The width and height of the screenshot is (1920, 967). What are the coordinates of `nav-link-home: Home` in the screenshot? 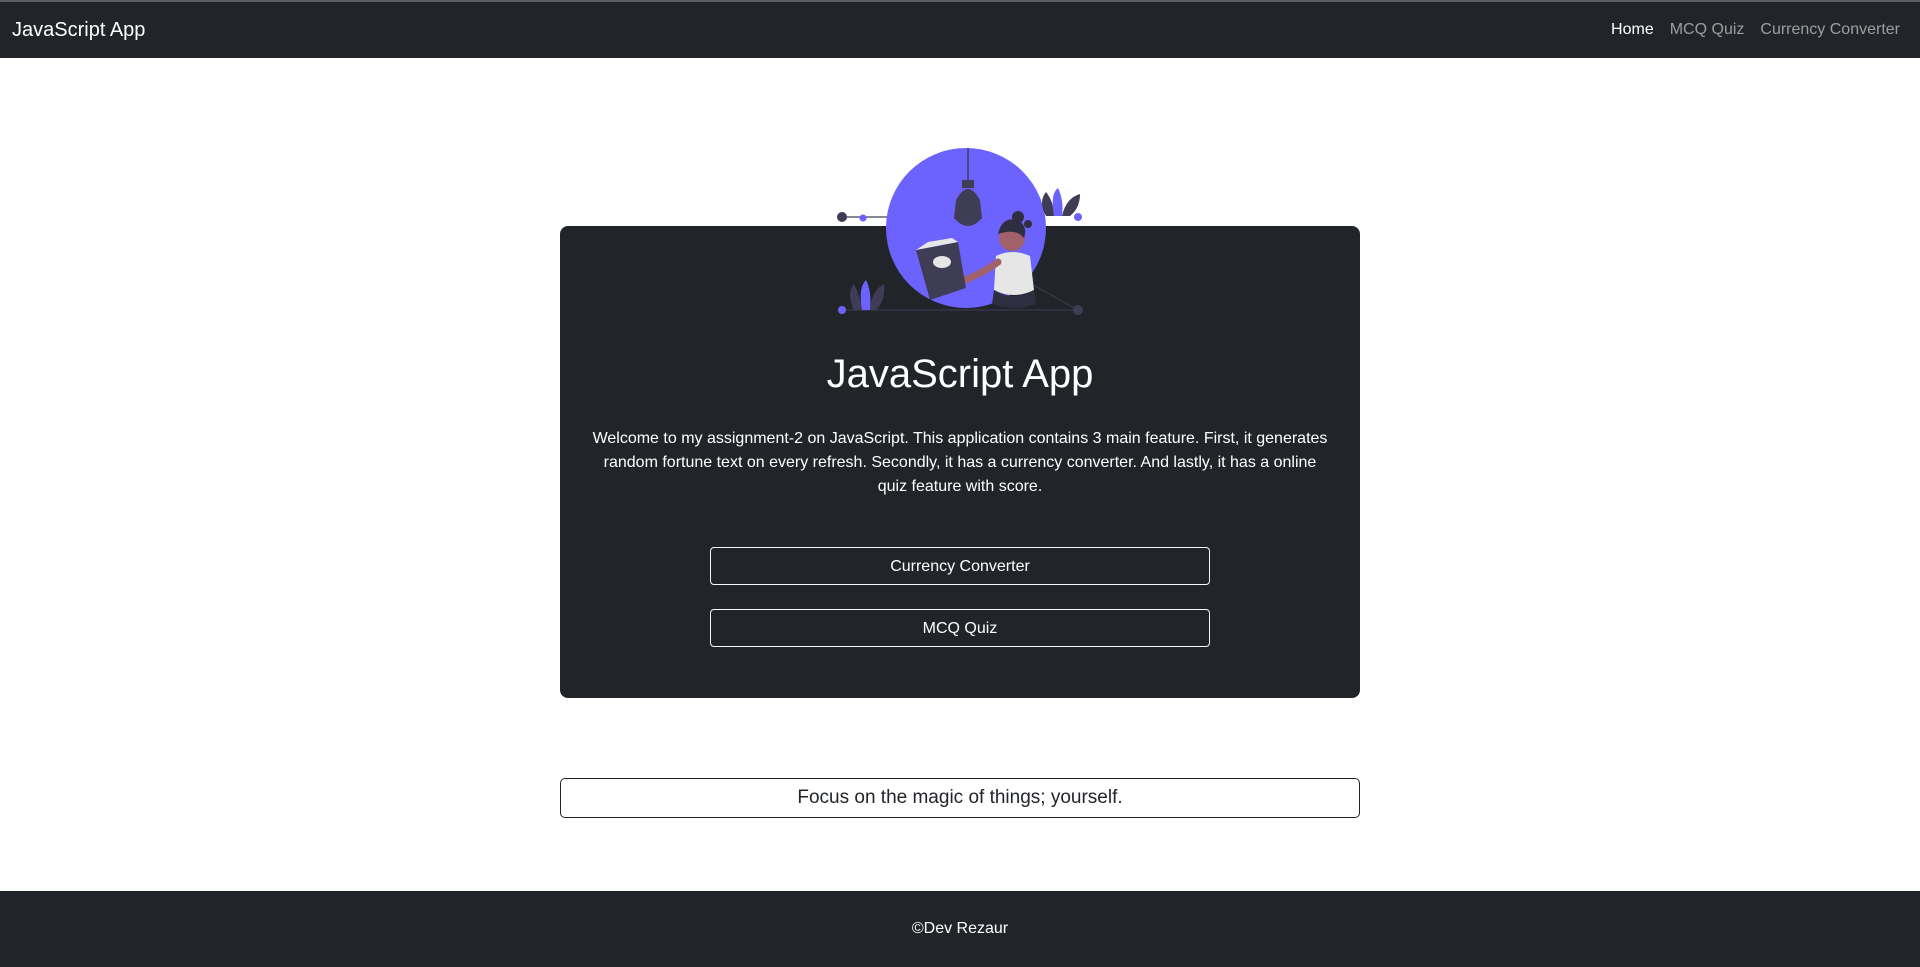 It's located at (1632, 30).